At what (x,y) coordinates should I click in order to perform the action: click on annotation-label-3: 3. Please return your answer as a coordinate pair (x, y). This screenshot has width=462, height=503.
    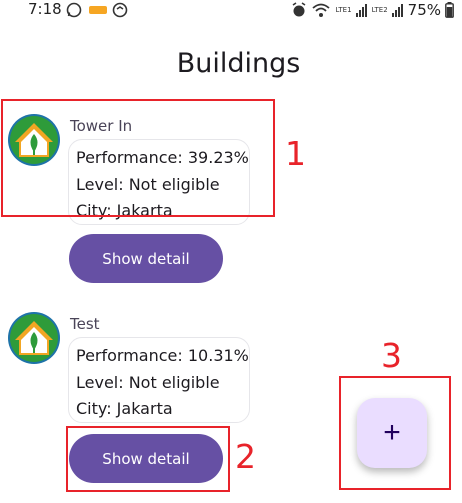
    Looking at the image, I should click on (391, 355).